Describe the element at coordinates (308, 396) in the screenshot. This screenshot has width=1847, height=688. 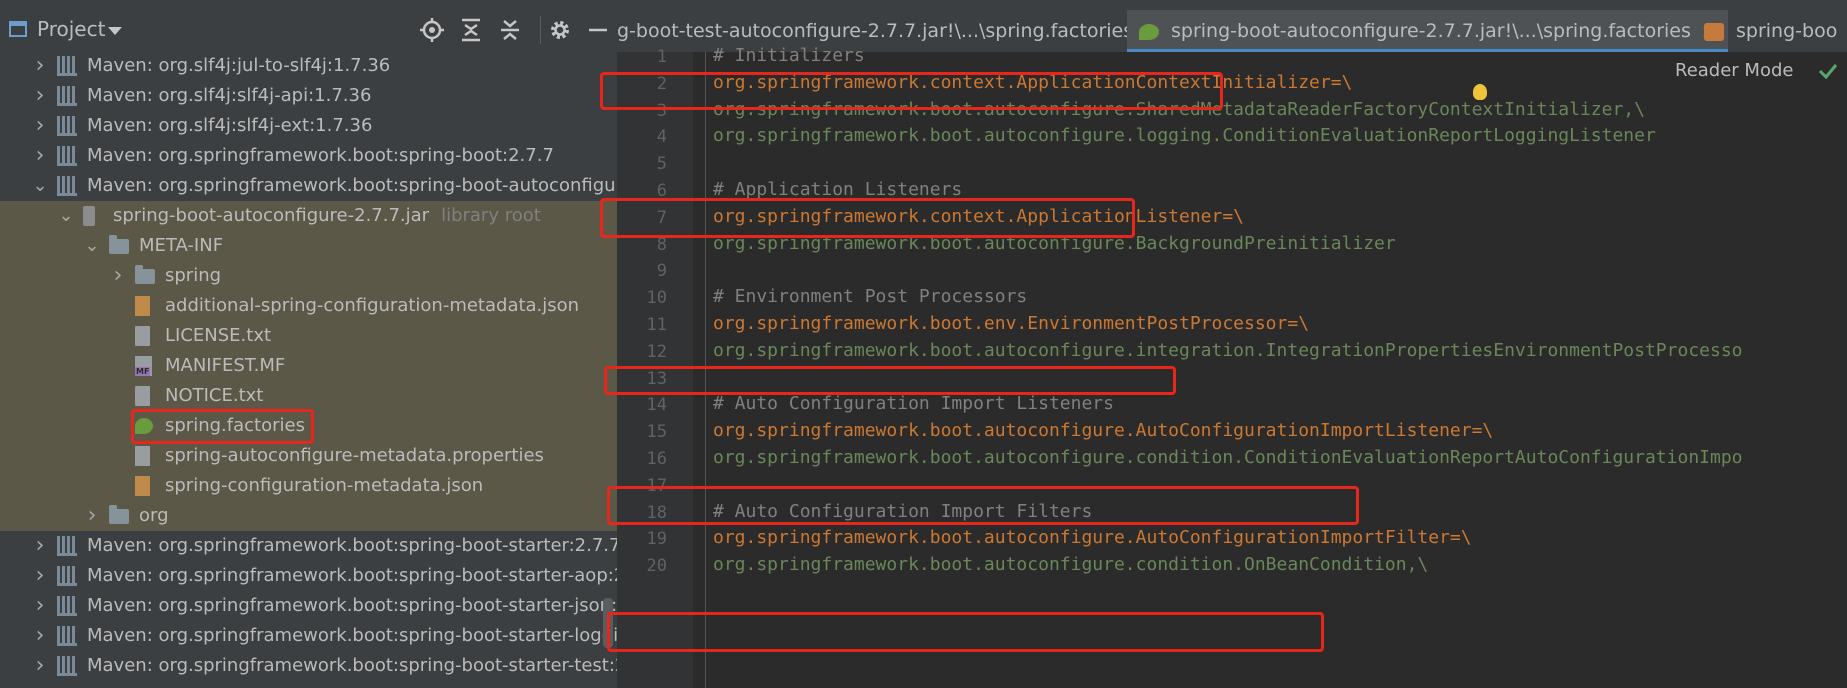
I see `tree-item: NOTICE.txt` at that location.